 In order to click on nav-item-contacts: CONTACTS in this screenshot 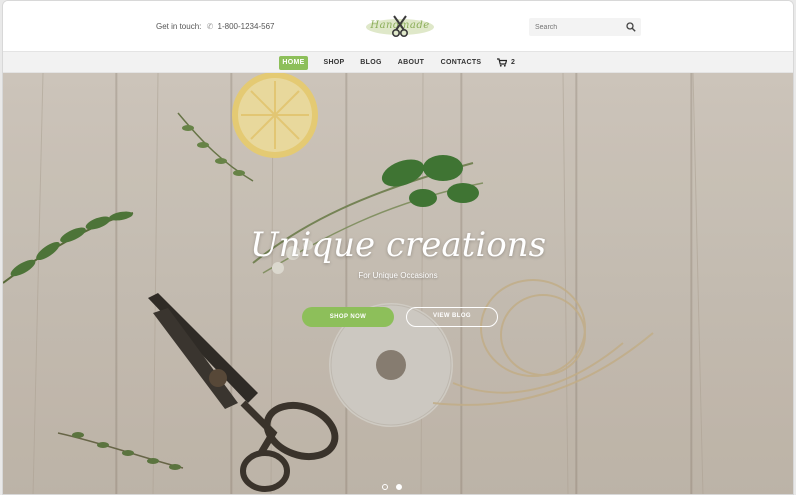, I will do `click(461, 63)`.